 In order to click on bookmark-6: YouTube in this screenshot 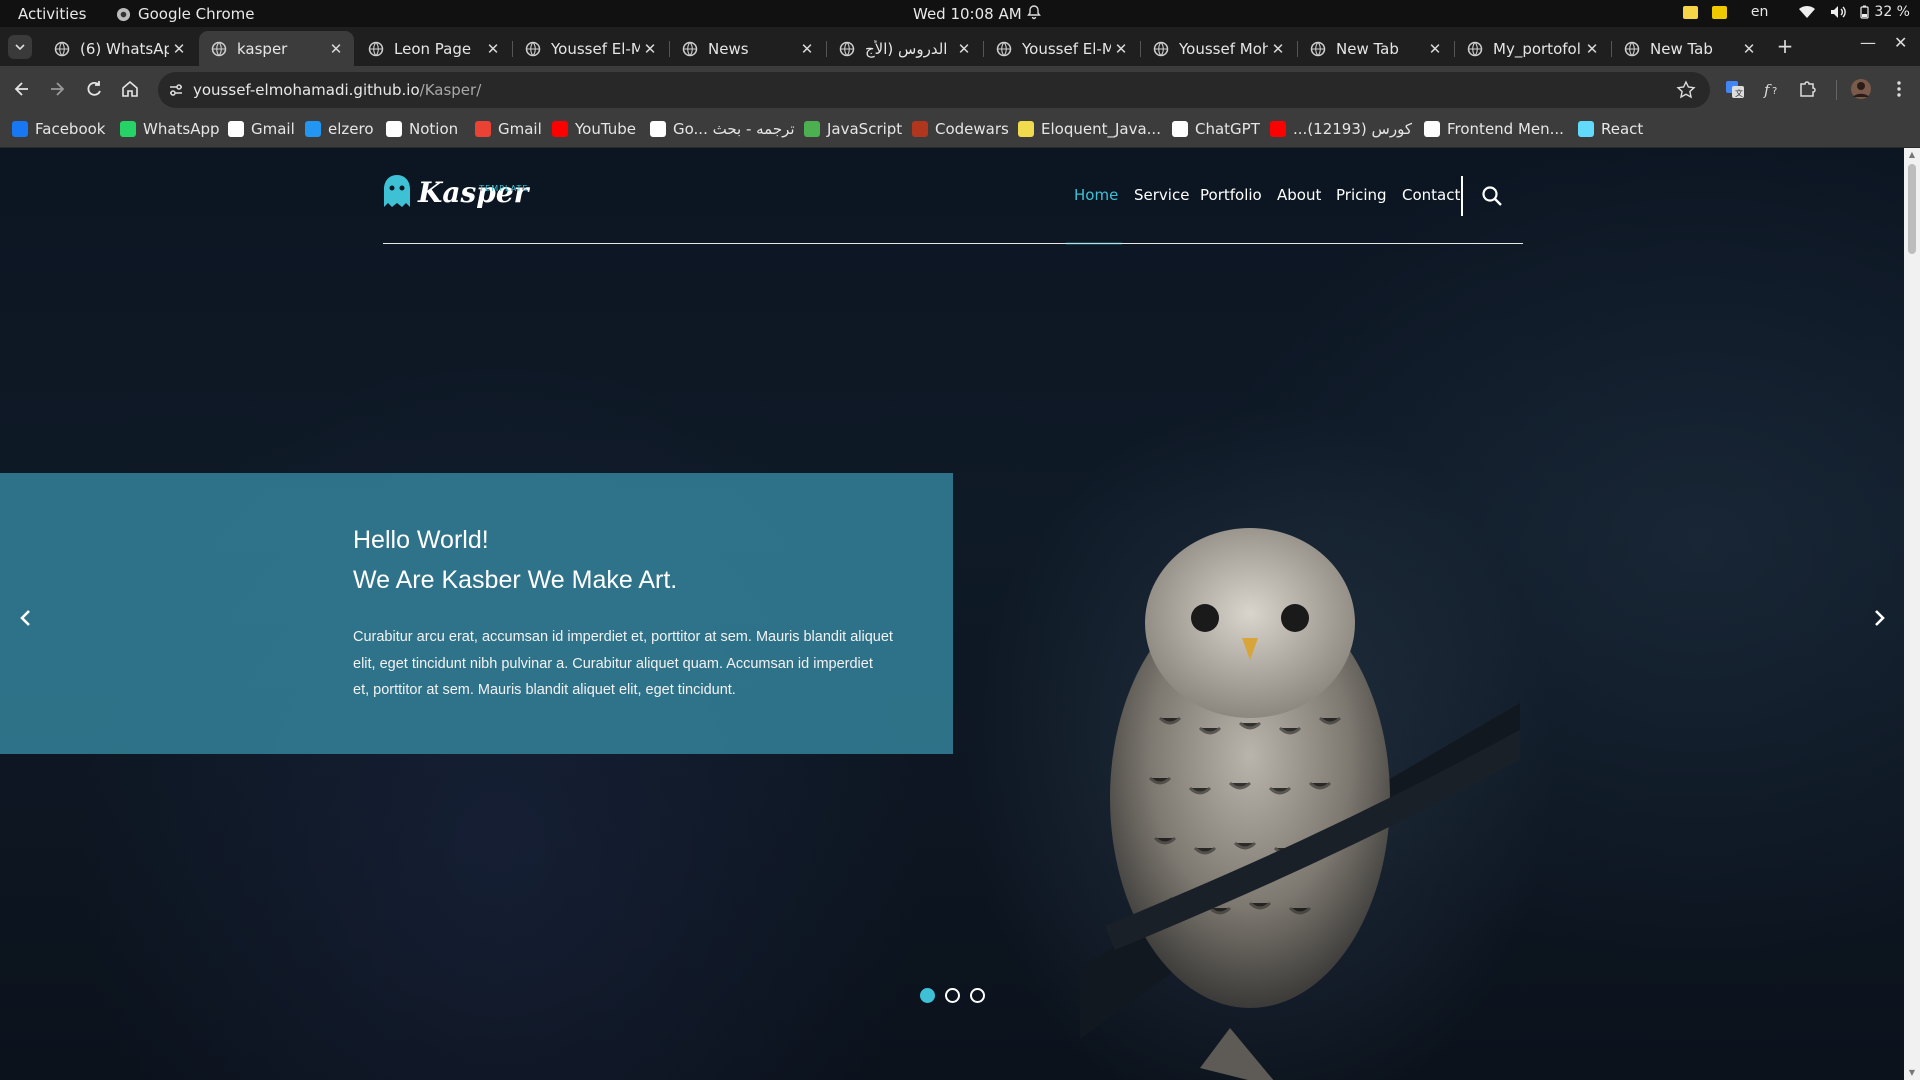, I will do `click(594, 129)`.